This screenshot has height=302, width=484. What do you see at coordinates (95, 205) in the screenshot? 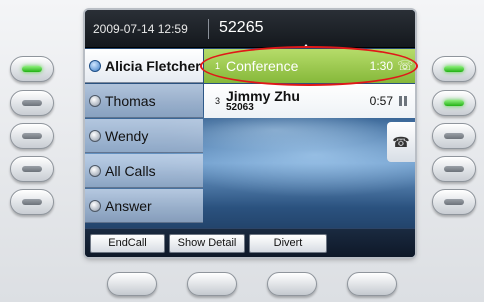
I see `answer-icon` at bounding box center [95, 205].